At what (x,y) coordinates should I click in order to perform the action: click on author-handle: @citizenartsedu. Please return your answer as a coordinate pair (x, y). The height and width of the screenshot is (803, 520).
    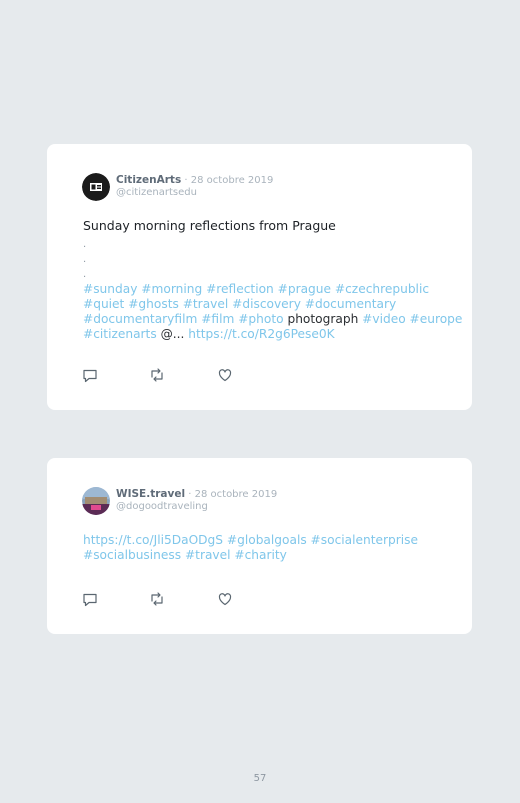
    Looking at the image, I should click on (156, 192).